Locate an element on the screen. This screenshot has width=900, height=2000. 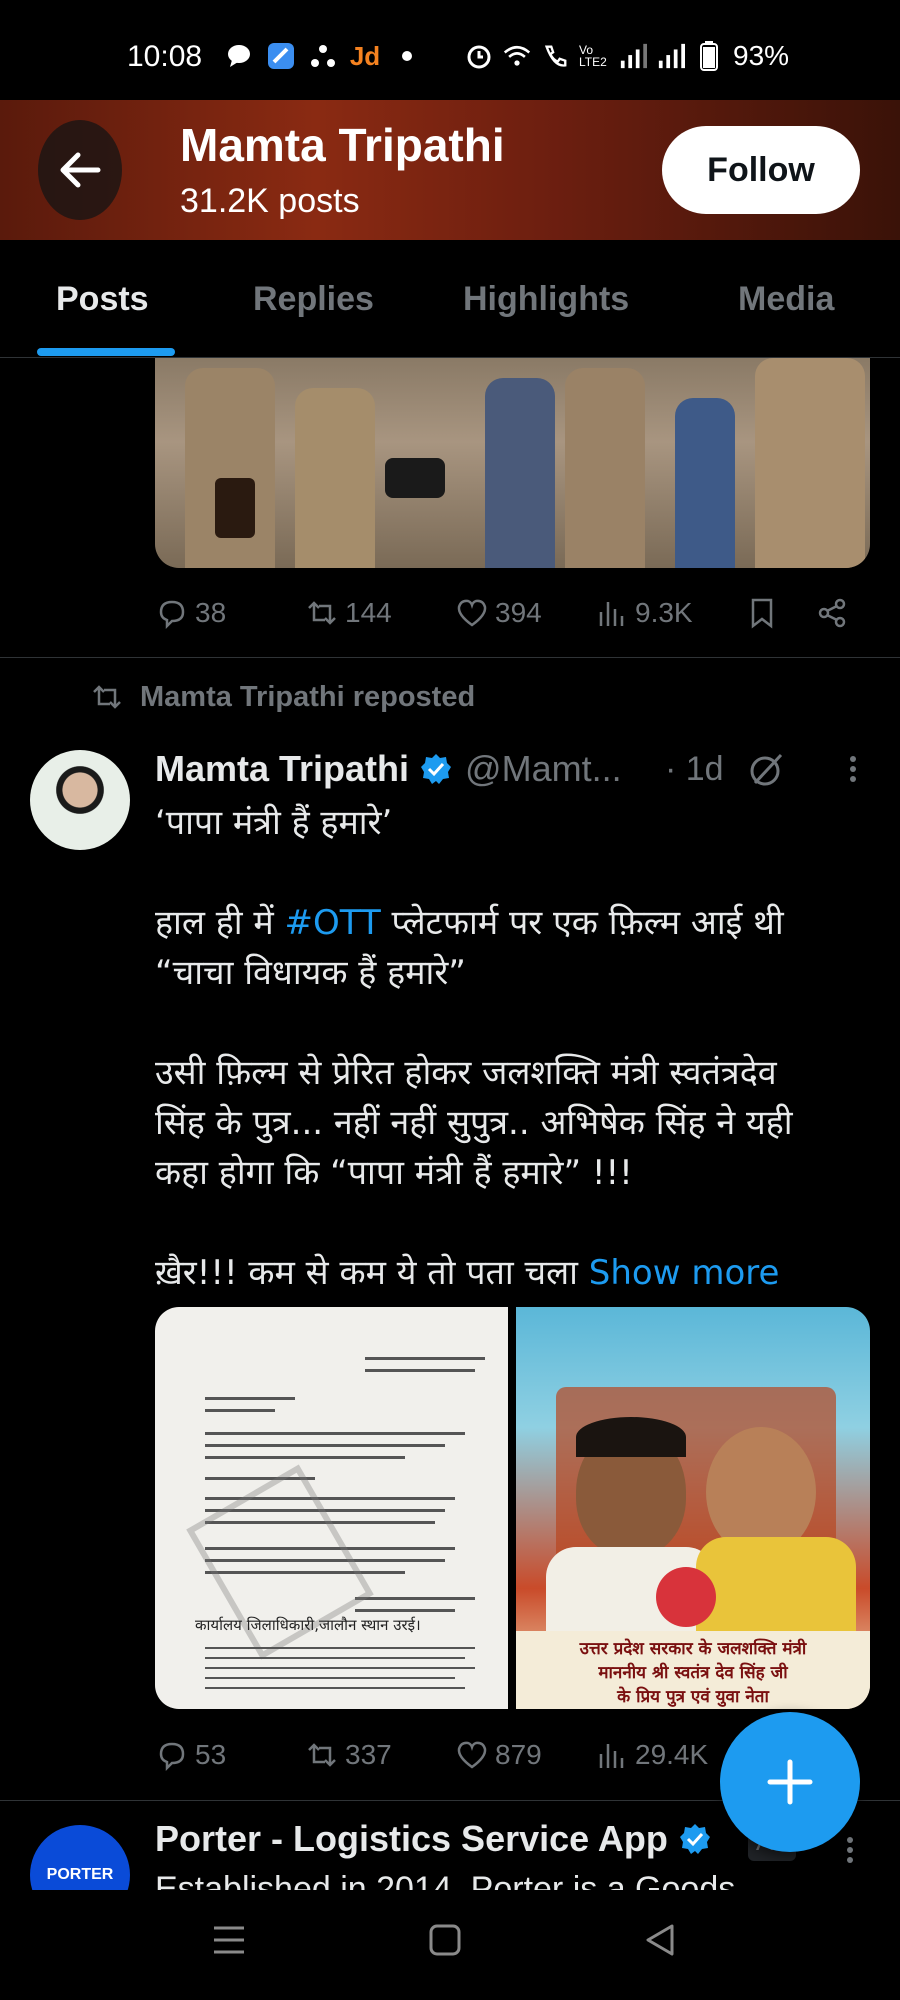
active-tab-indicator is located at coordinates (106, 352).